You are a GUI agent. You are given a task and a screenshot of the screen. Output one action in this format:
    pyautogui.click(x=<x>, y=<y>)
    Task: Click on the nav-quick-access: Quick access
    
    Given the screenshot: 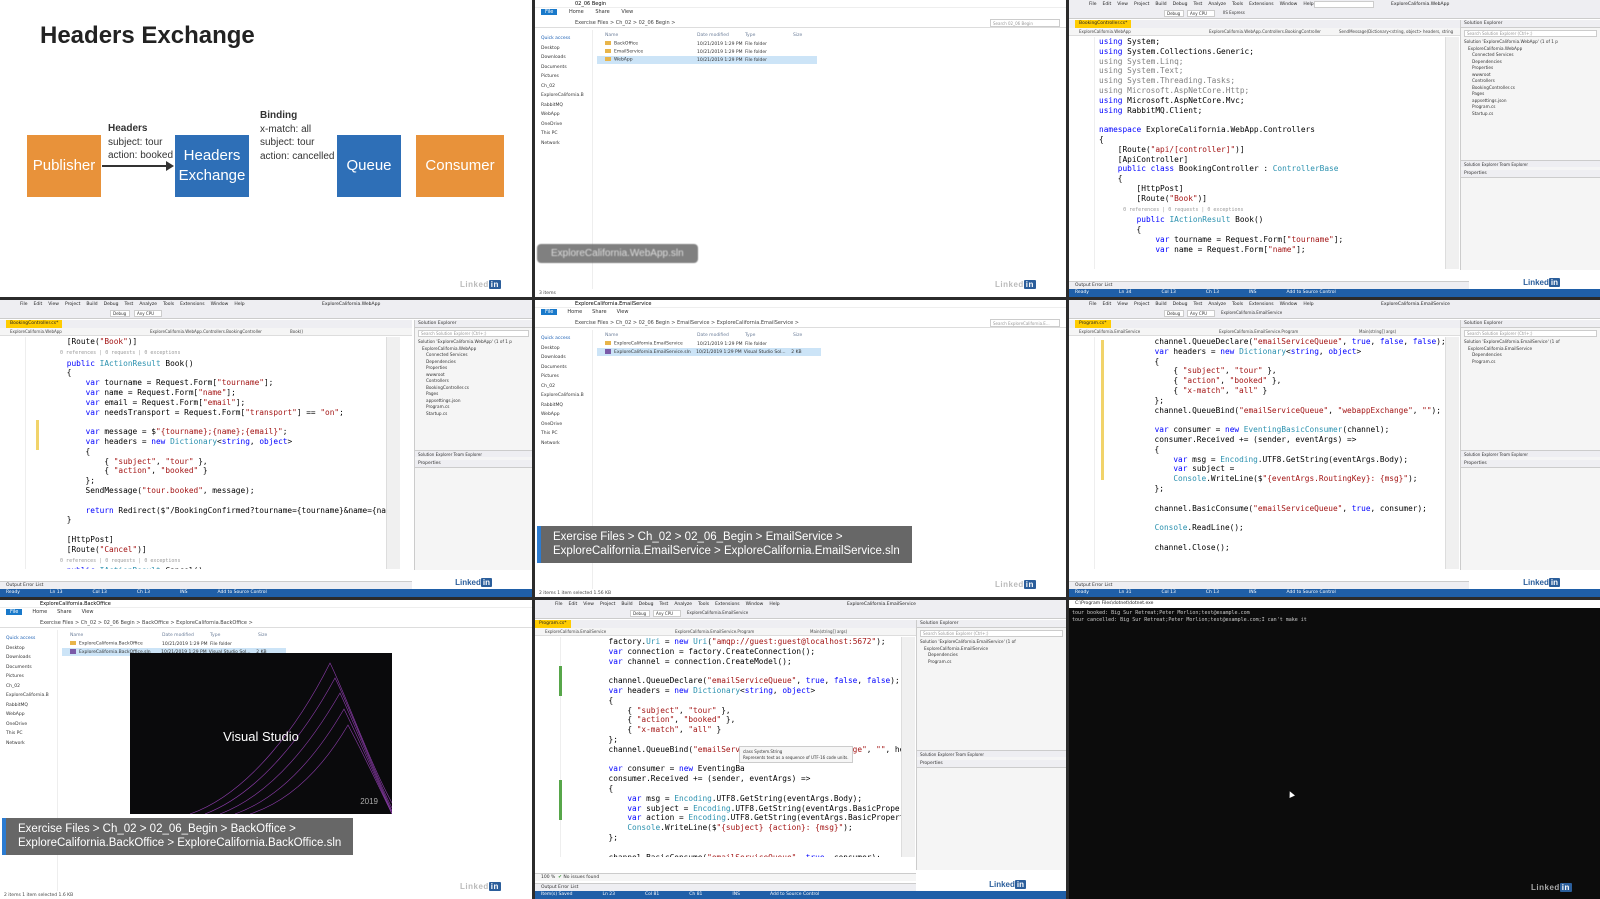 What is the action you would take?
    pyautogui.click(x=566, y=39)
    